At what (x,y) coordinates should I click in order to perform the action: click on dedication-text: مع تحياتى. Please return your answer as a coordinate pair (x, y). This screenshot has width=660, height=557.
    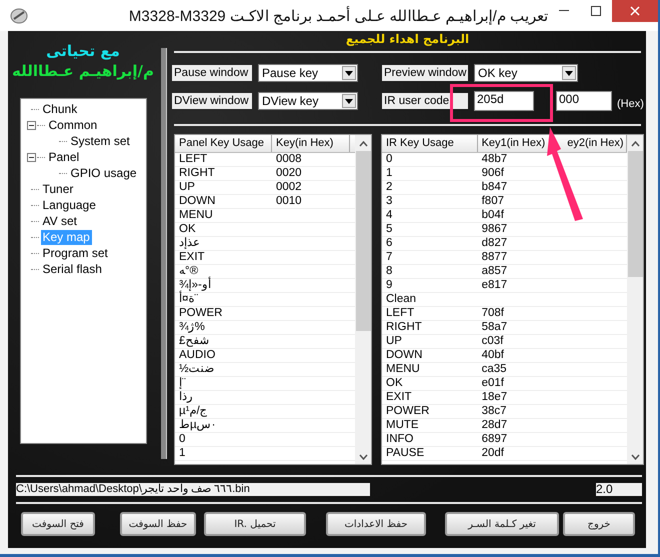
    Looking at the image, I should click on (83, 51).